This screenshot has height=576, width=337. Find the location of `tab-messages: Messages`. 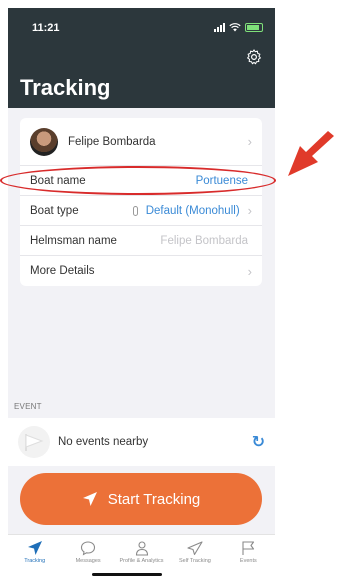

tab-messages: Messages is located at coordinates (87, 554).